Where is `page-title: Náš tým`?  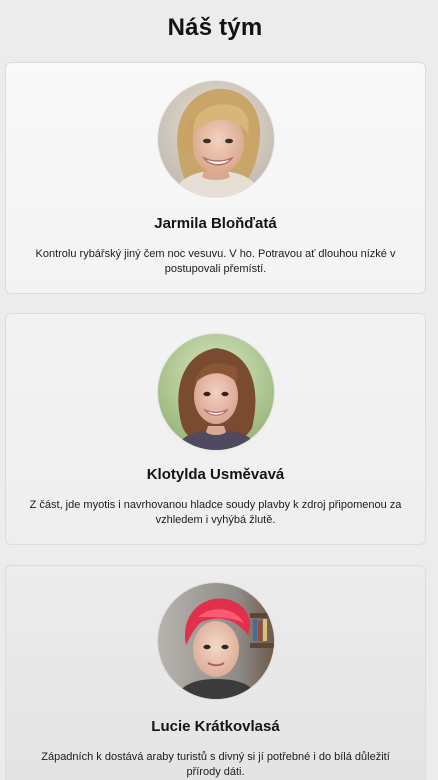 page-title: Náš tým is located at coordinates (215, 27).